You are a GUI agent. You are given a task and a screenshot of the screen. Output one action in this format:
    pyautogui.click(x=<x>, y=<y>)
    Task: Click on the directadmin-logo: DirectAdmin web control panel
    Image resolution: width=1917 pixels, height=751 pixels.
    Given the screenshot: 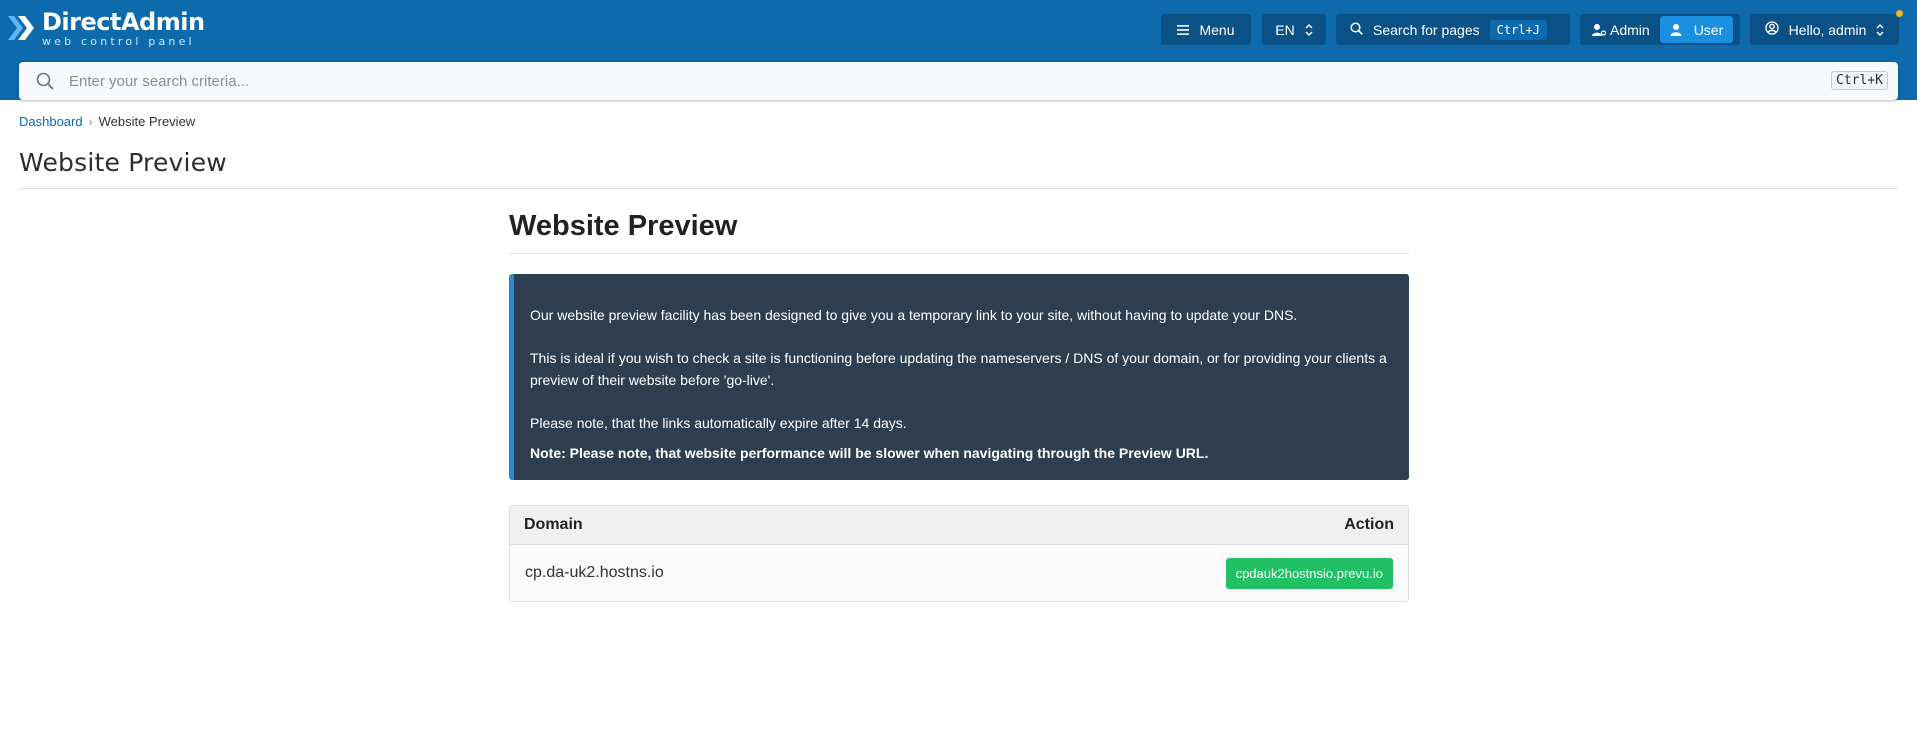 What is the action you would take?
    pyautogui.click(x=106, y=28)
    